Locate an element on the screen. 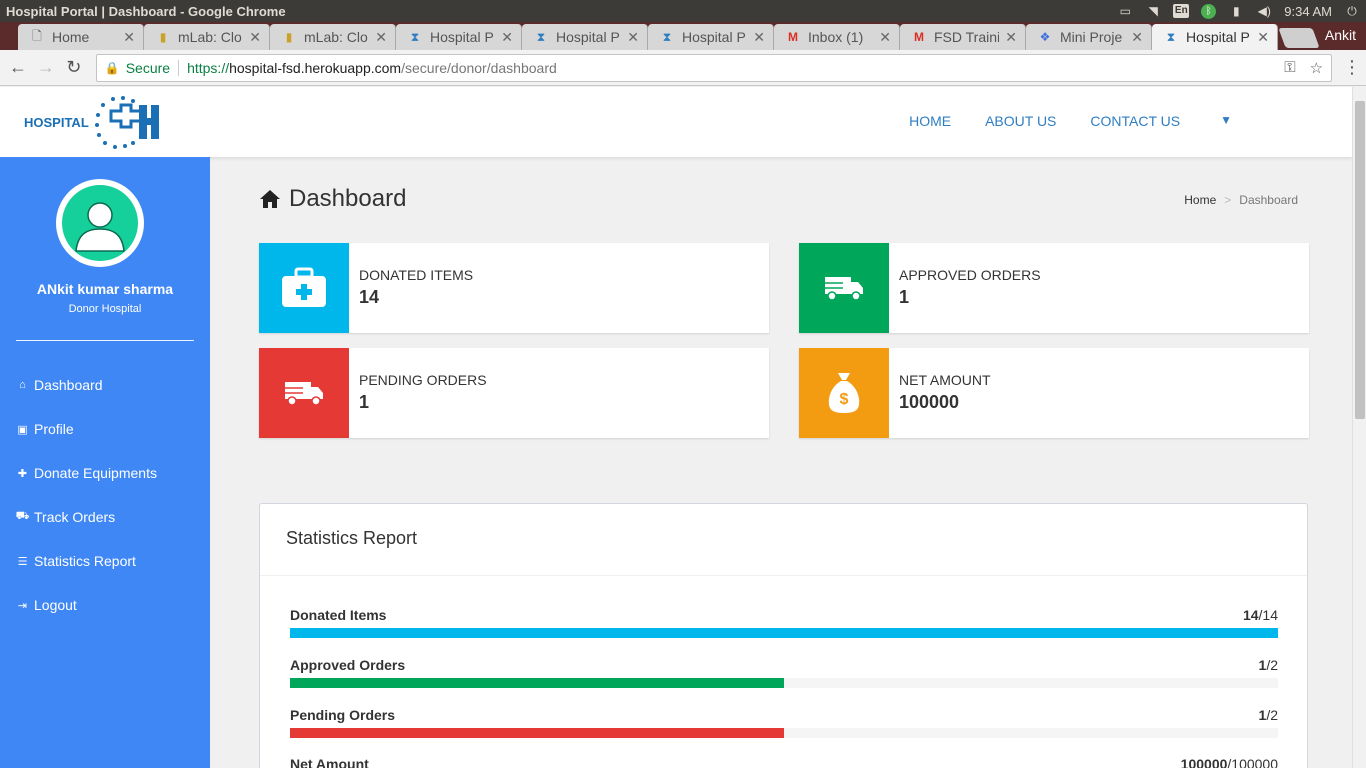 This screenshot has width=1366, height=768. progress-track is located at coordinates (784, 633).